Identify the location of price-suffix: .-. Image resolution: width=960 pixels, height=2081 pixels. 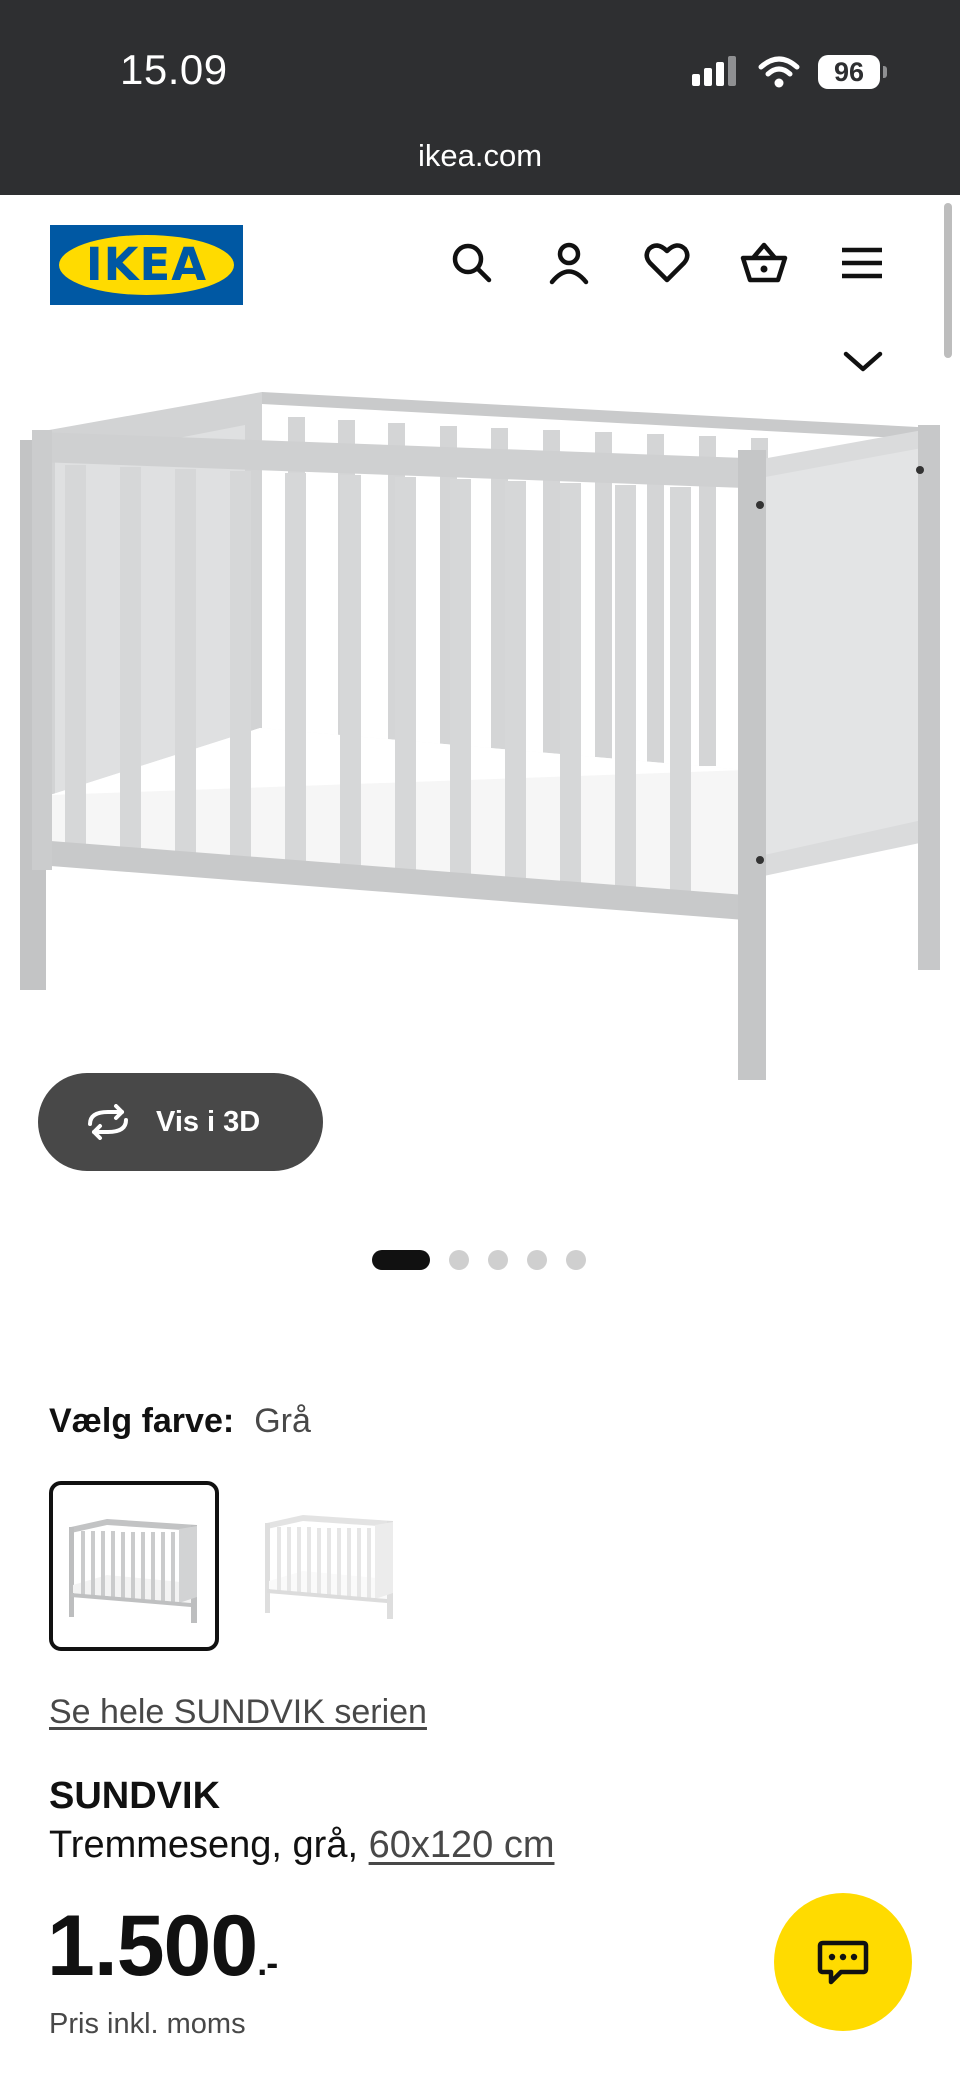
(267, 1962).